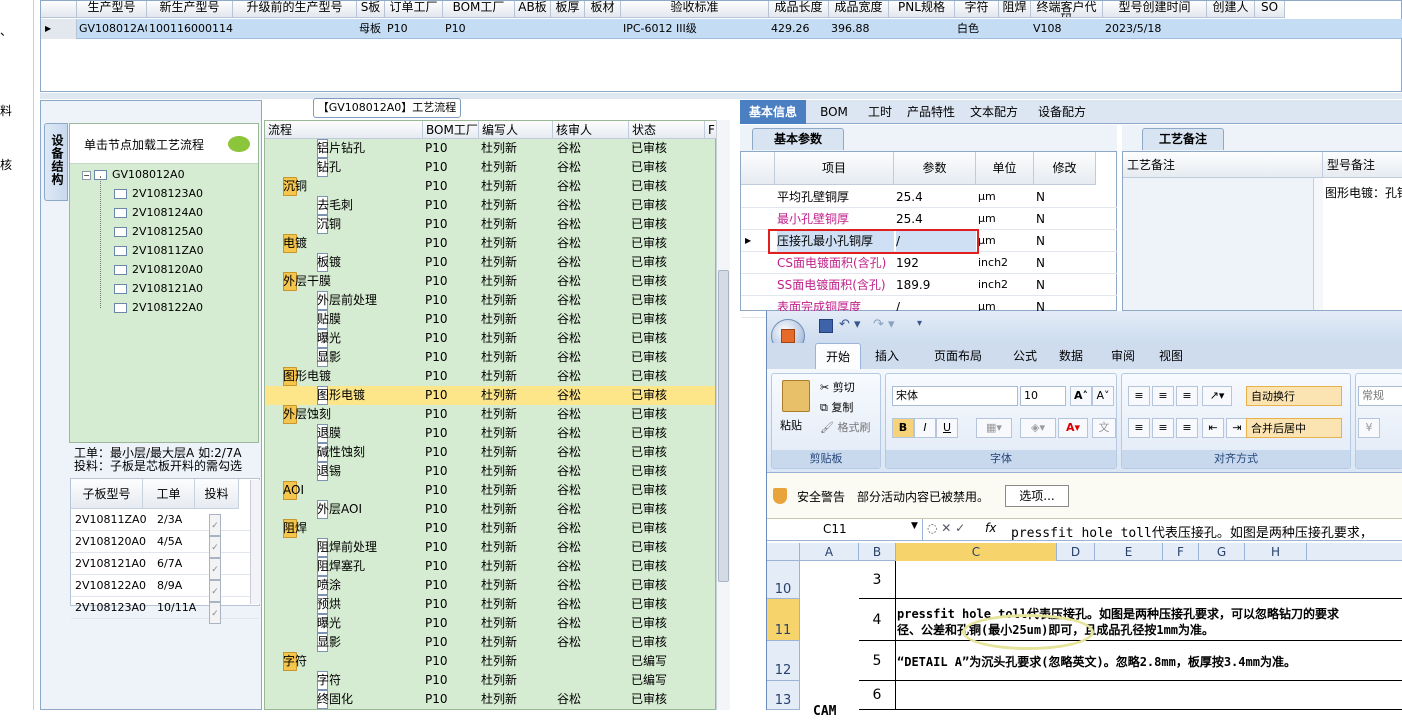  Describe the element at coordinates (1380, 396) in the screenshot. I see `number-format-select: 常规` at that location.